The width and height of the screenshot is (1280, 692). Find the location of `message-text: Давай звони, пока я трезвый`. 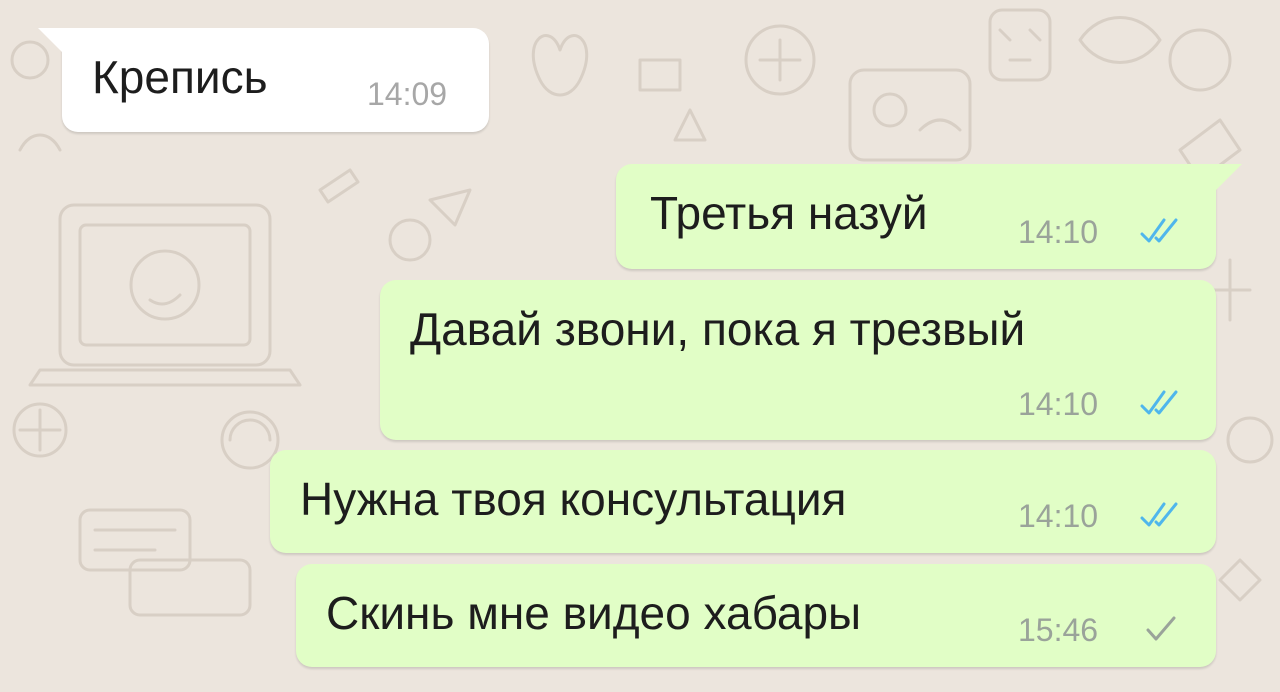

message-text: Давай звони, пока я трезвый is located at coordinates (718, 329).